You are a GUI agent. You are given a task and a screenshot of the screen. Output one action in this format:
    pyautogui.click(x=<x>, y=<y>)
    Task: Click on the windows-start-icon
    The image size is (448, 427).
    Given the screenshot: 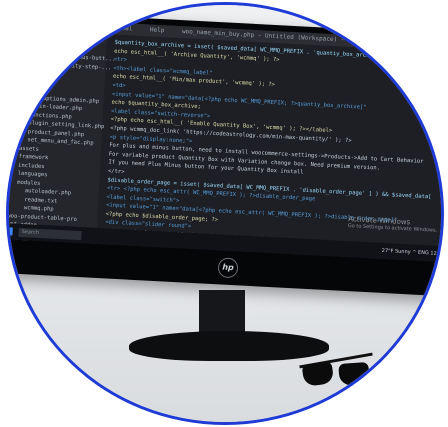 What is the action you would take?
    pyautogui.click(x=11, y=231)
    